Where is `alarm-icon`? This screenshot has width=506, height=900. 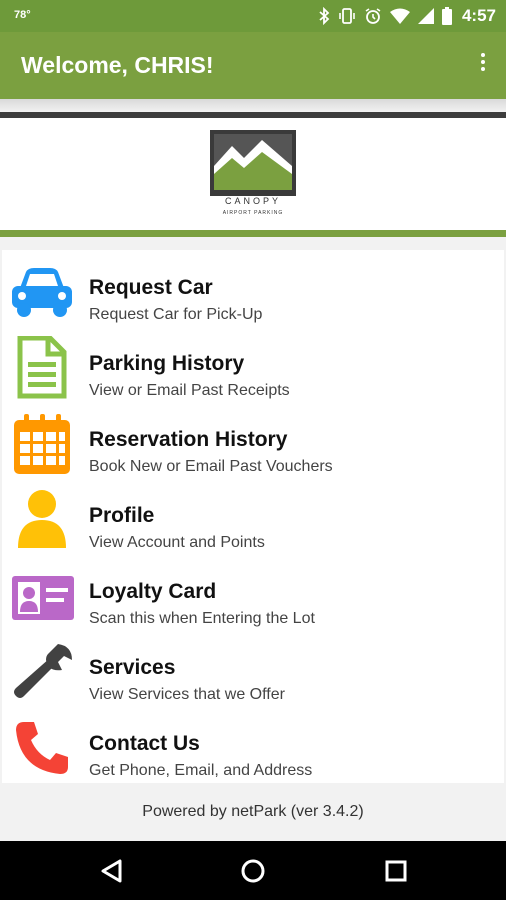
alarm-icon is located at coordinates (373, 16).